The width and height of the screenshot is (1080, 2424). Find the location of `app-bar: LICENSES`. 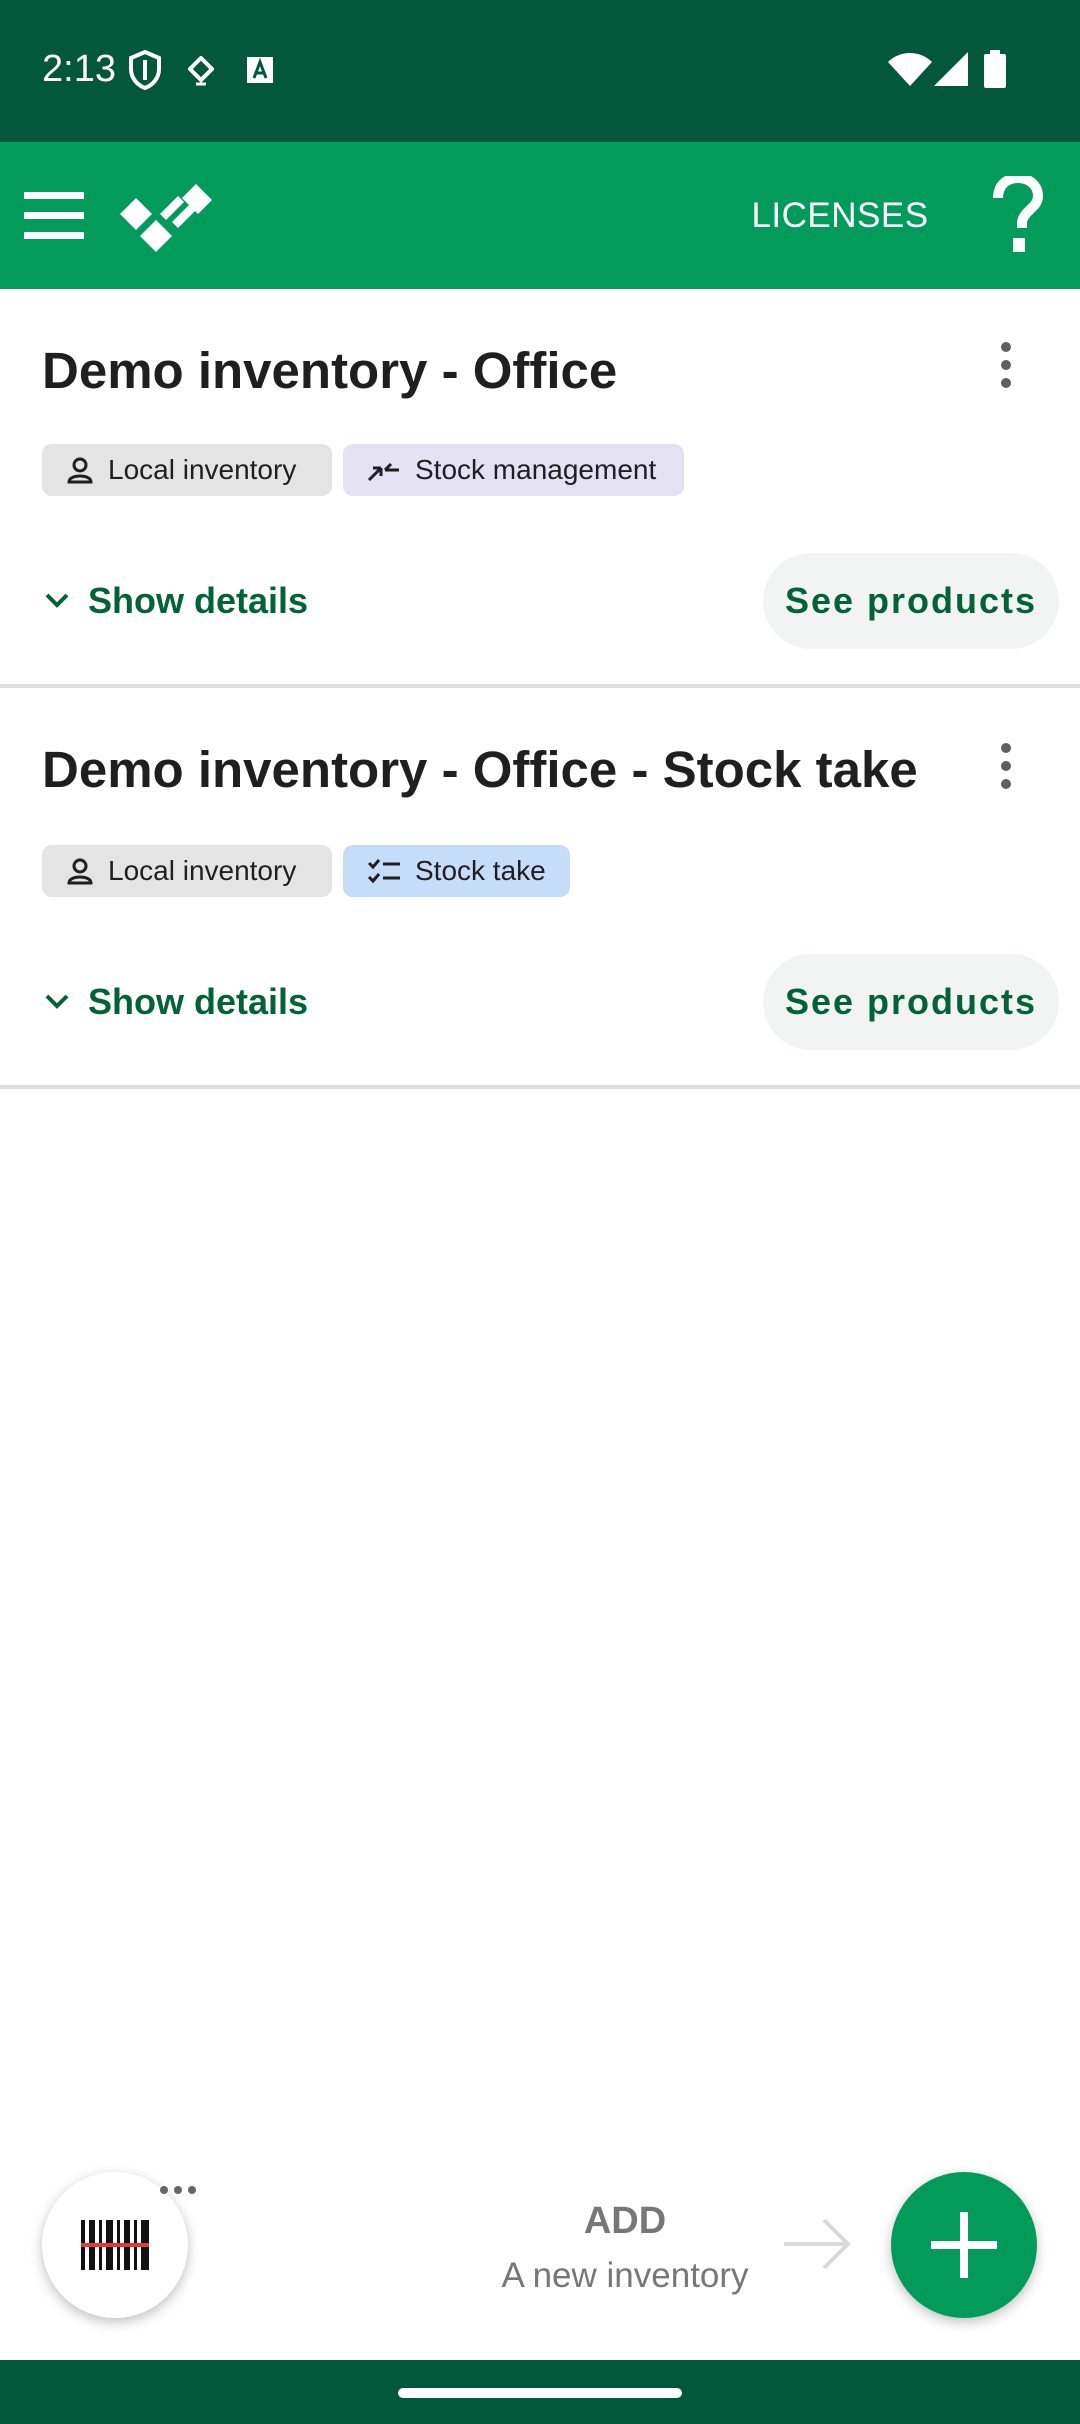

app-bar: LICENSES is located at coordinates (540, 215).